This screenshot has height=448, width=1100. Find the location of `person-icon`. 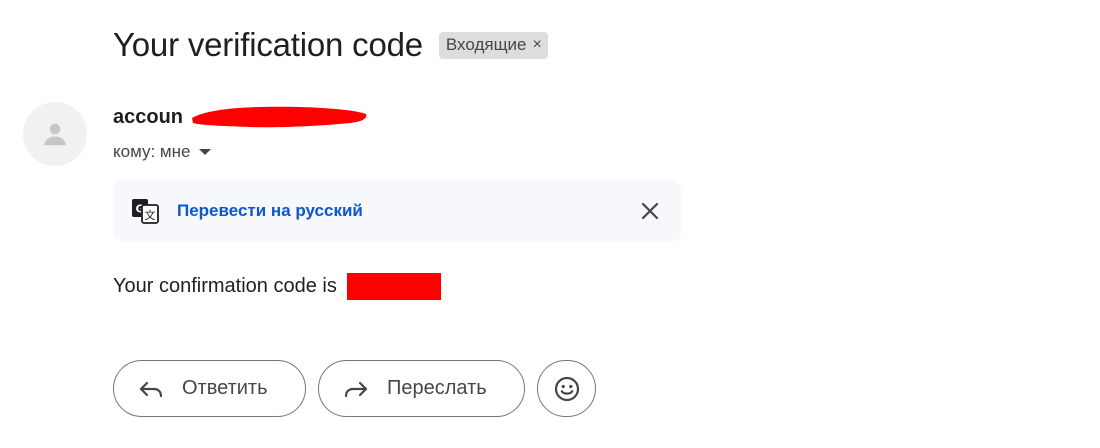

person-icon is located at coordinates (55, 134).